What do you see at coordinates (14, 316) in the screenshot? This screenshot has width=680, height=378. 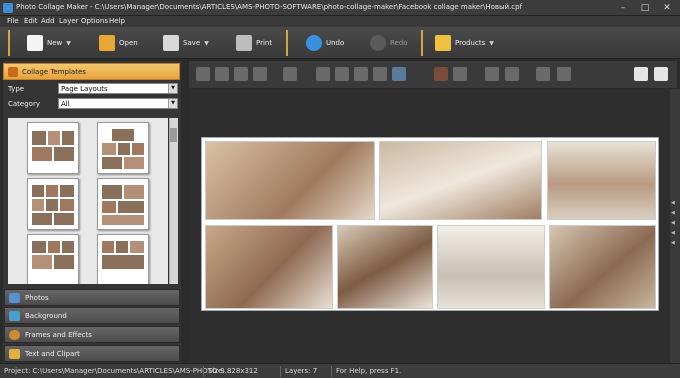 I see `background-icon` at bounding box center [14, 316].